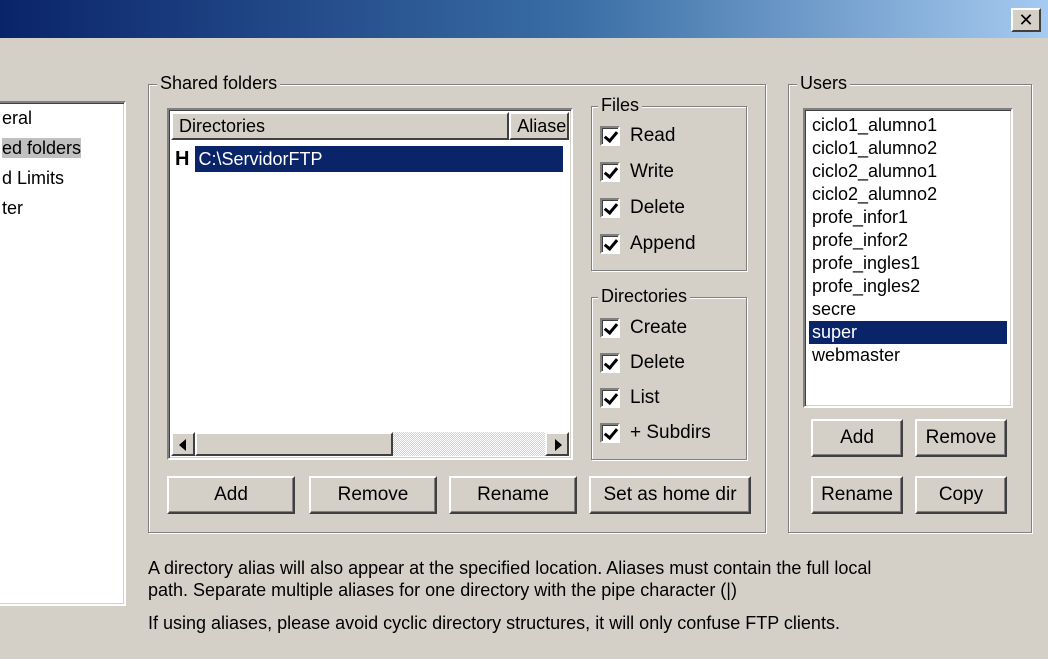 The height and width of the screenshot is (659, 1048). Describe the element at coordinates (645, 397) in the screenshot. I see `checkbox-label: List` at that location.